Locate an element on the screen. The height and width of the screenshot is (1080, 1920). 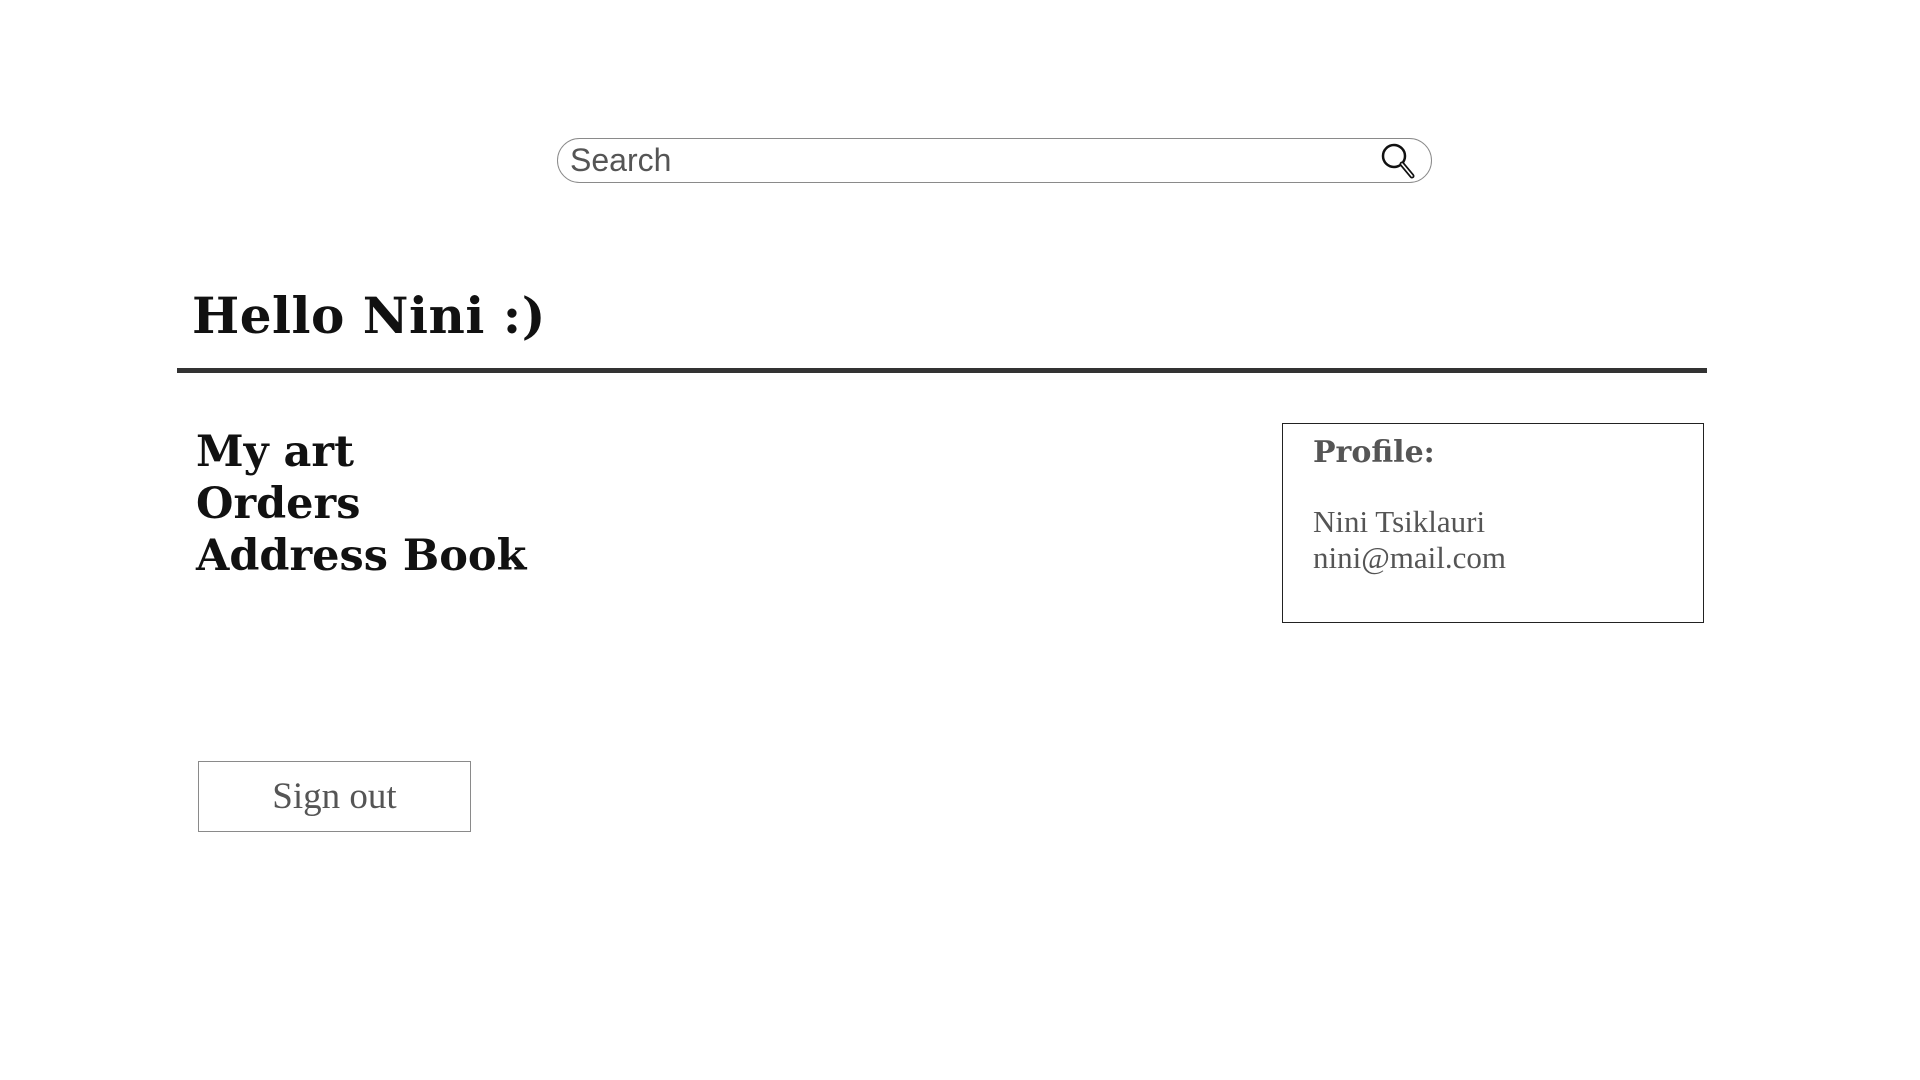
profile-card: Profile: Nini Tsiklauri nini@mail.com is located at coordinates (1493, 523).